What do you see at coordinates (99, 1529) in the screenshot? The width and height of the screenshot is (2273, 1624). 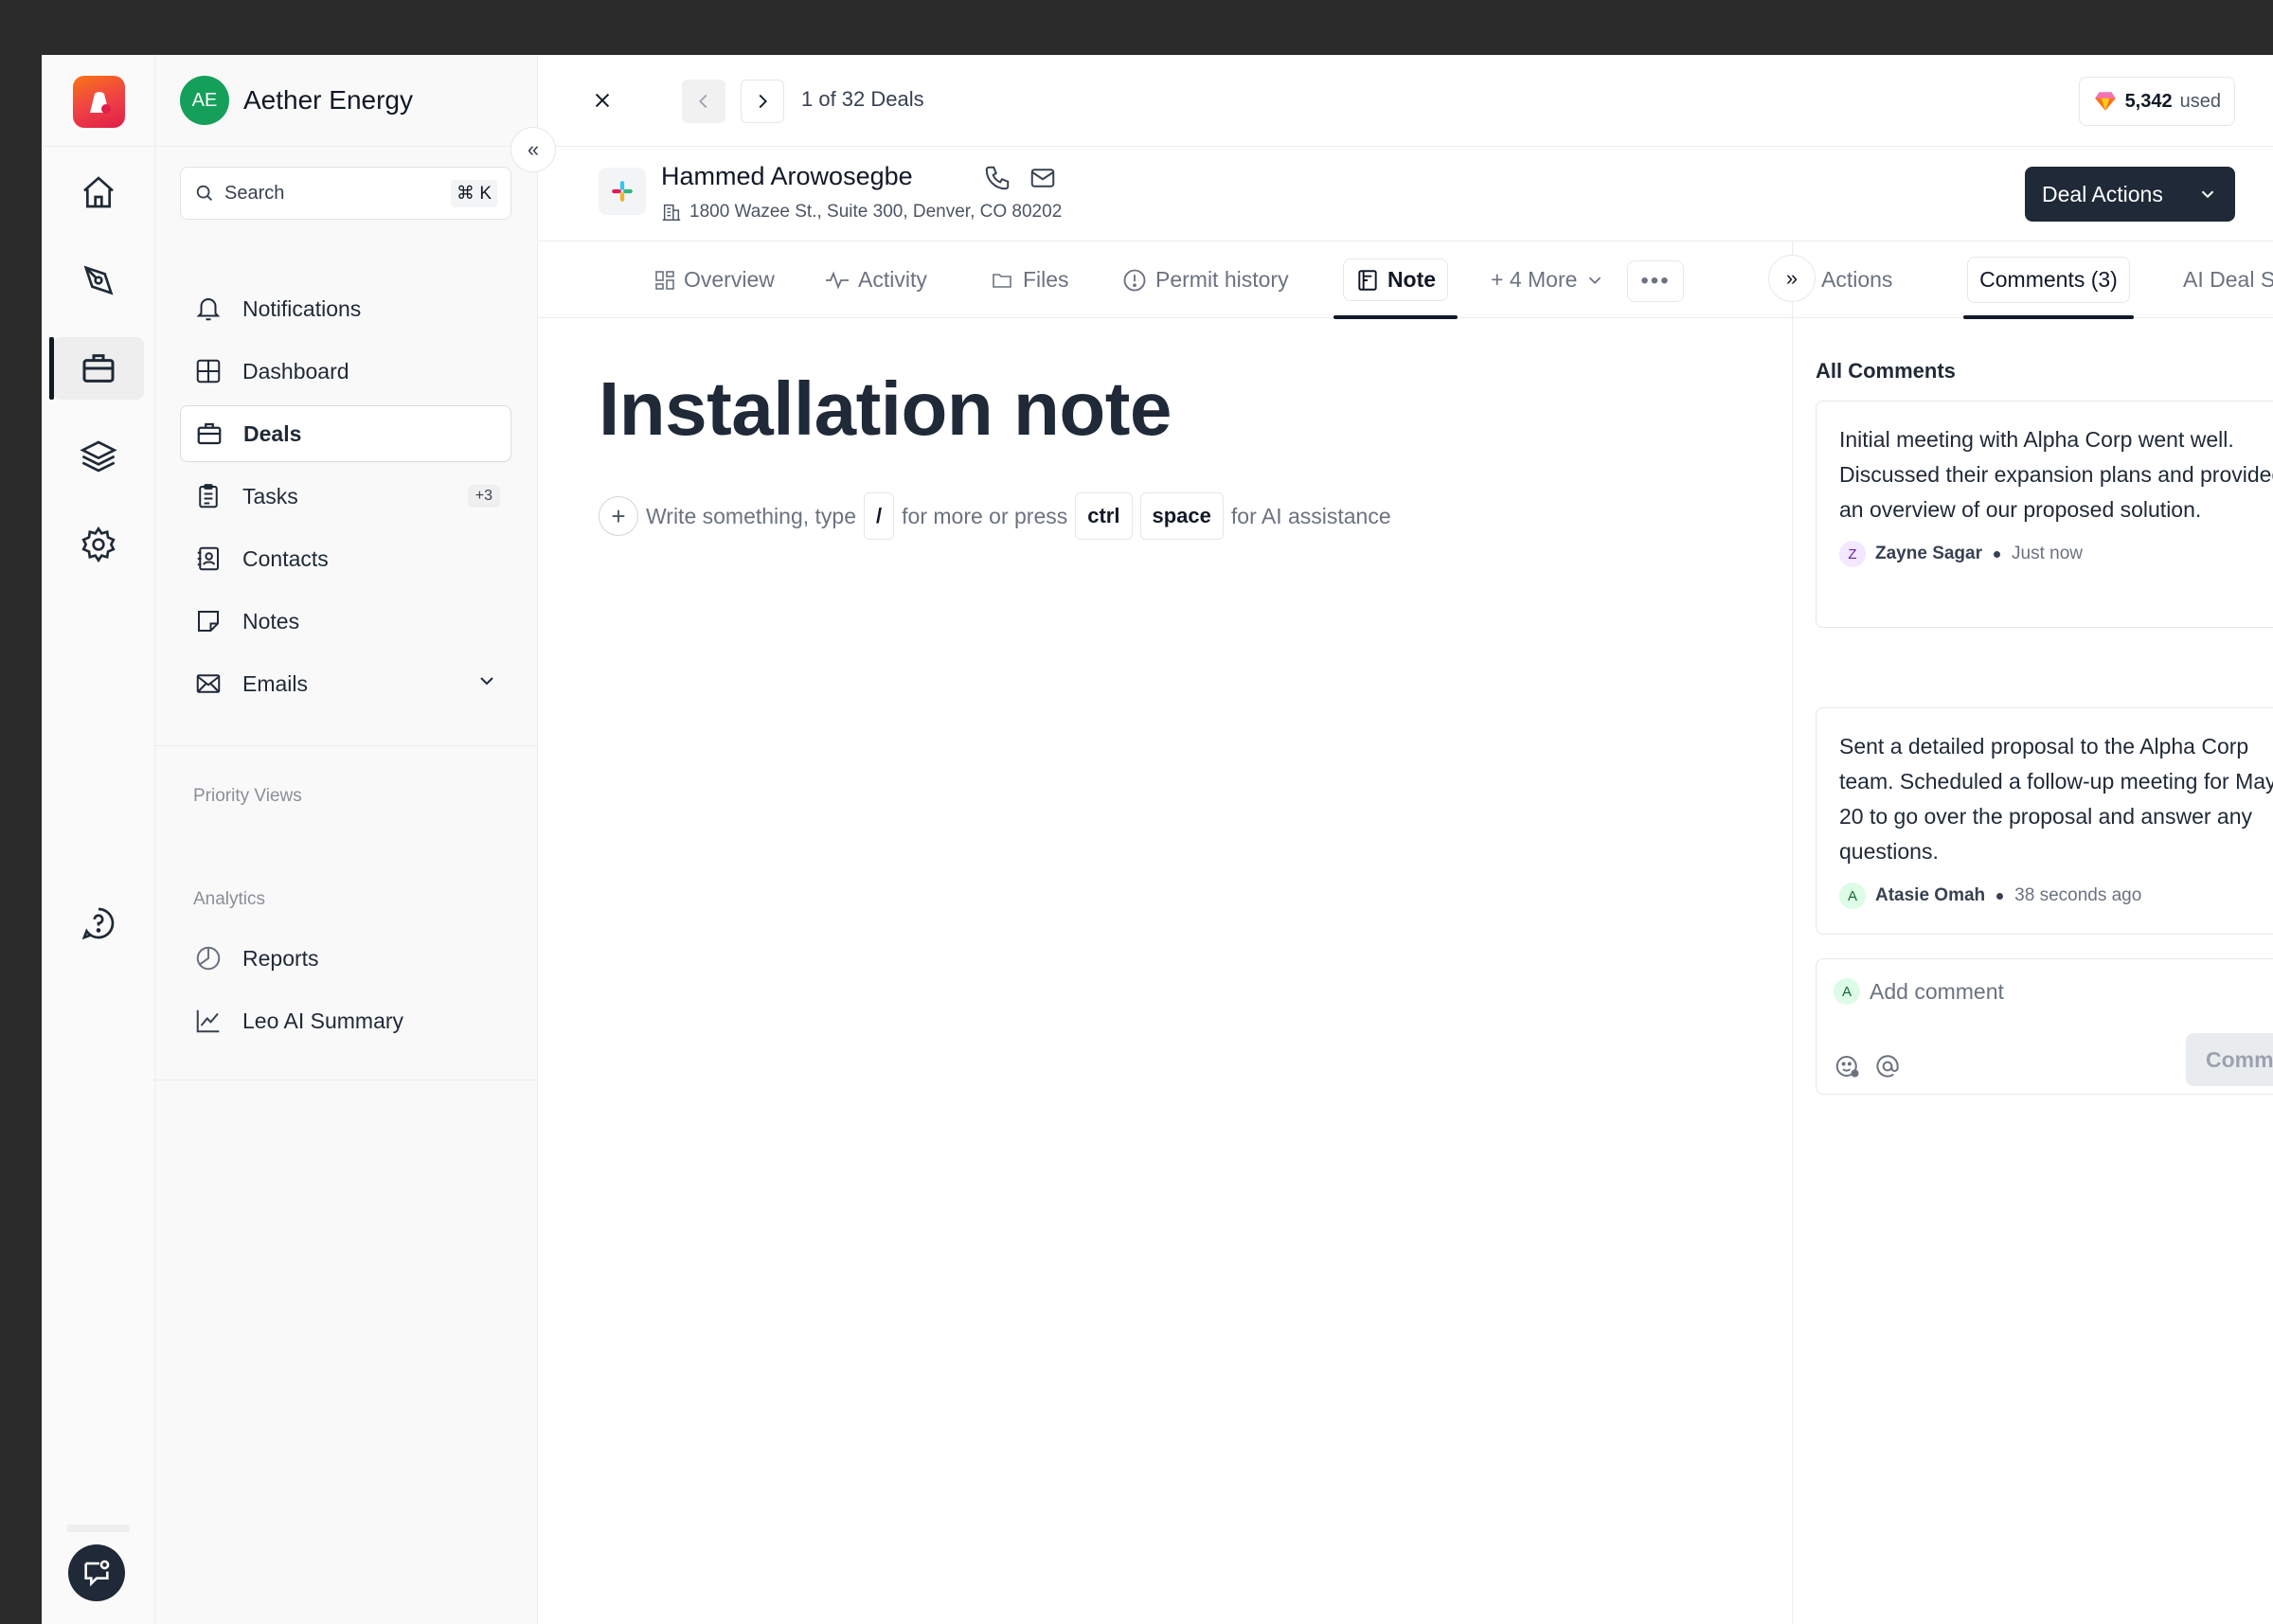 I see `rail-separator` at bounding box center [99, 1529].